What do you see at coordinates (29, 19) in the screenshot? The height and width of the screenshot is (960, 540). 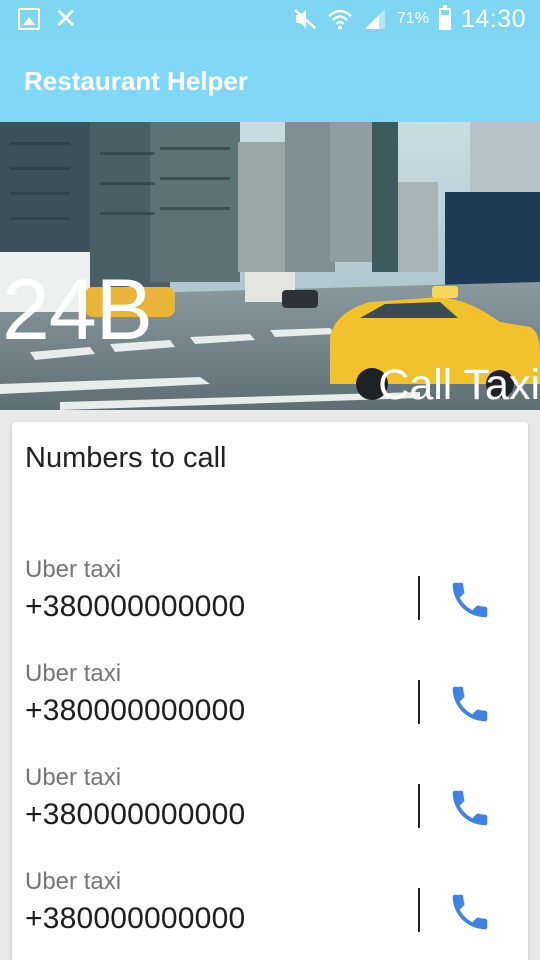 I see `gallery-icon` at bounding box center [29, 19].